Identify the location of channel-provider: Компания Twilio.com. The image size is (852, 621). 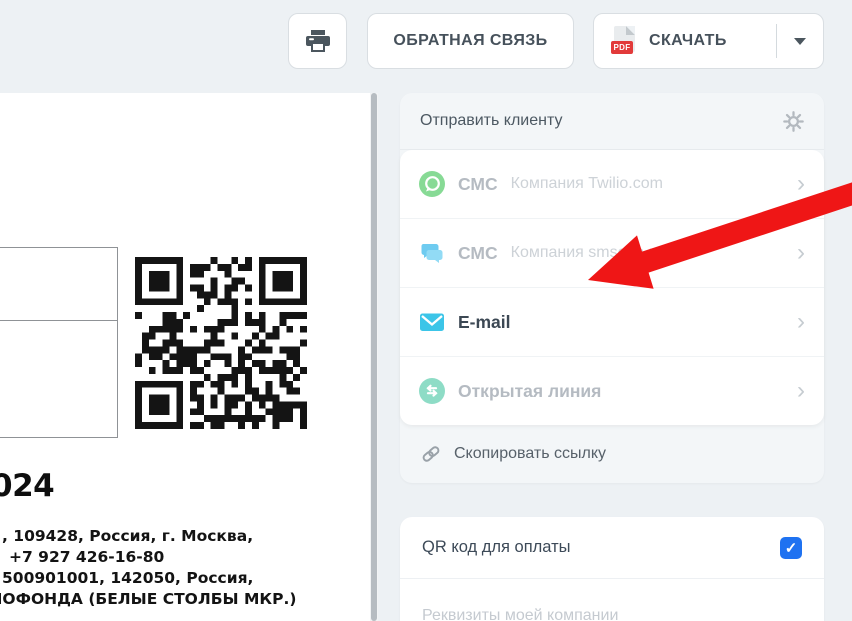
(586, 183).